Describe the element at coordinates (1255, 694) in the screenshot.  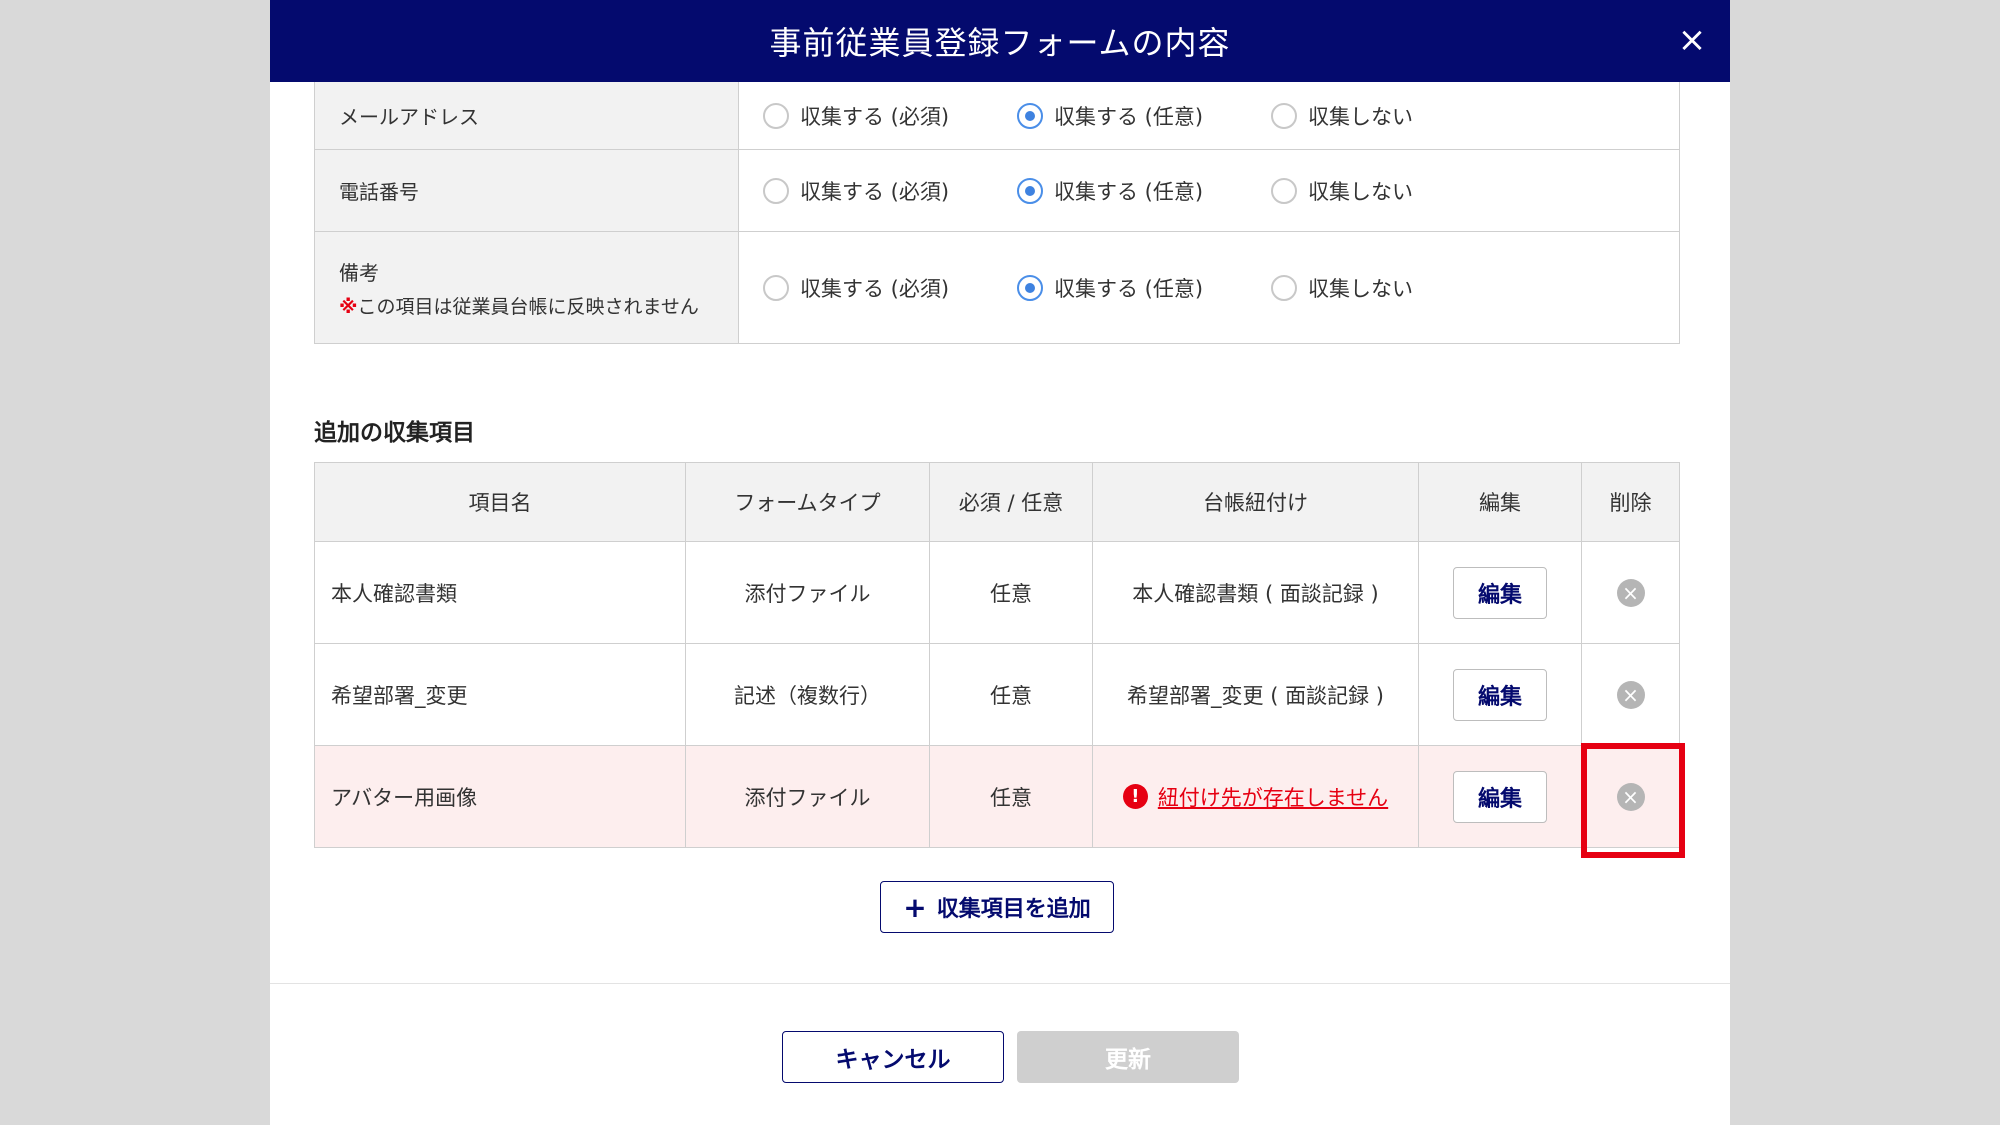
I see `cell-ledger-link: 希望部署_変更 ( 面談記録 )` at that location.